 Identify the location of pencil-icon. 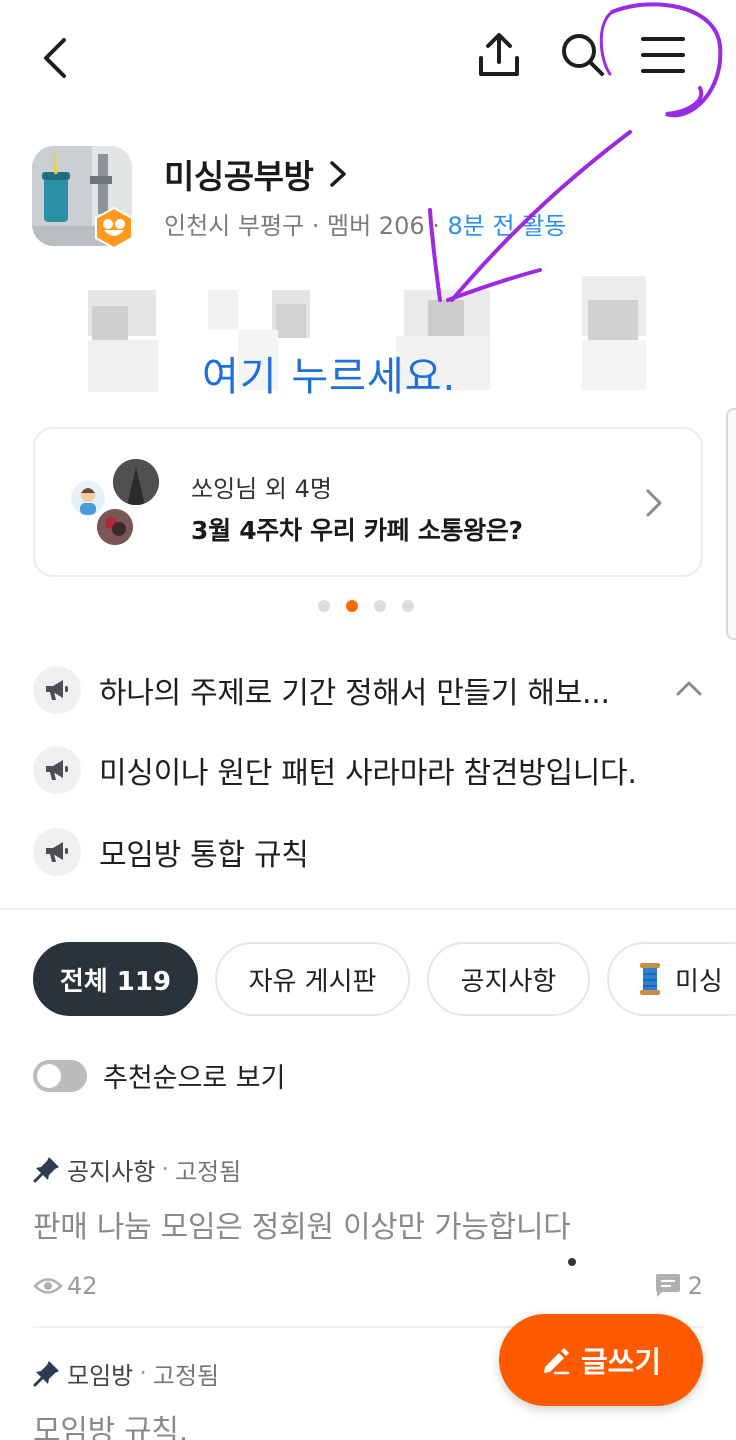
(556, 1361).